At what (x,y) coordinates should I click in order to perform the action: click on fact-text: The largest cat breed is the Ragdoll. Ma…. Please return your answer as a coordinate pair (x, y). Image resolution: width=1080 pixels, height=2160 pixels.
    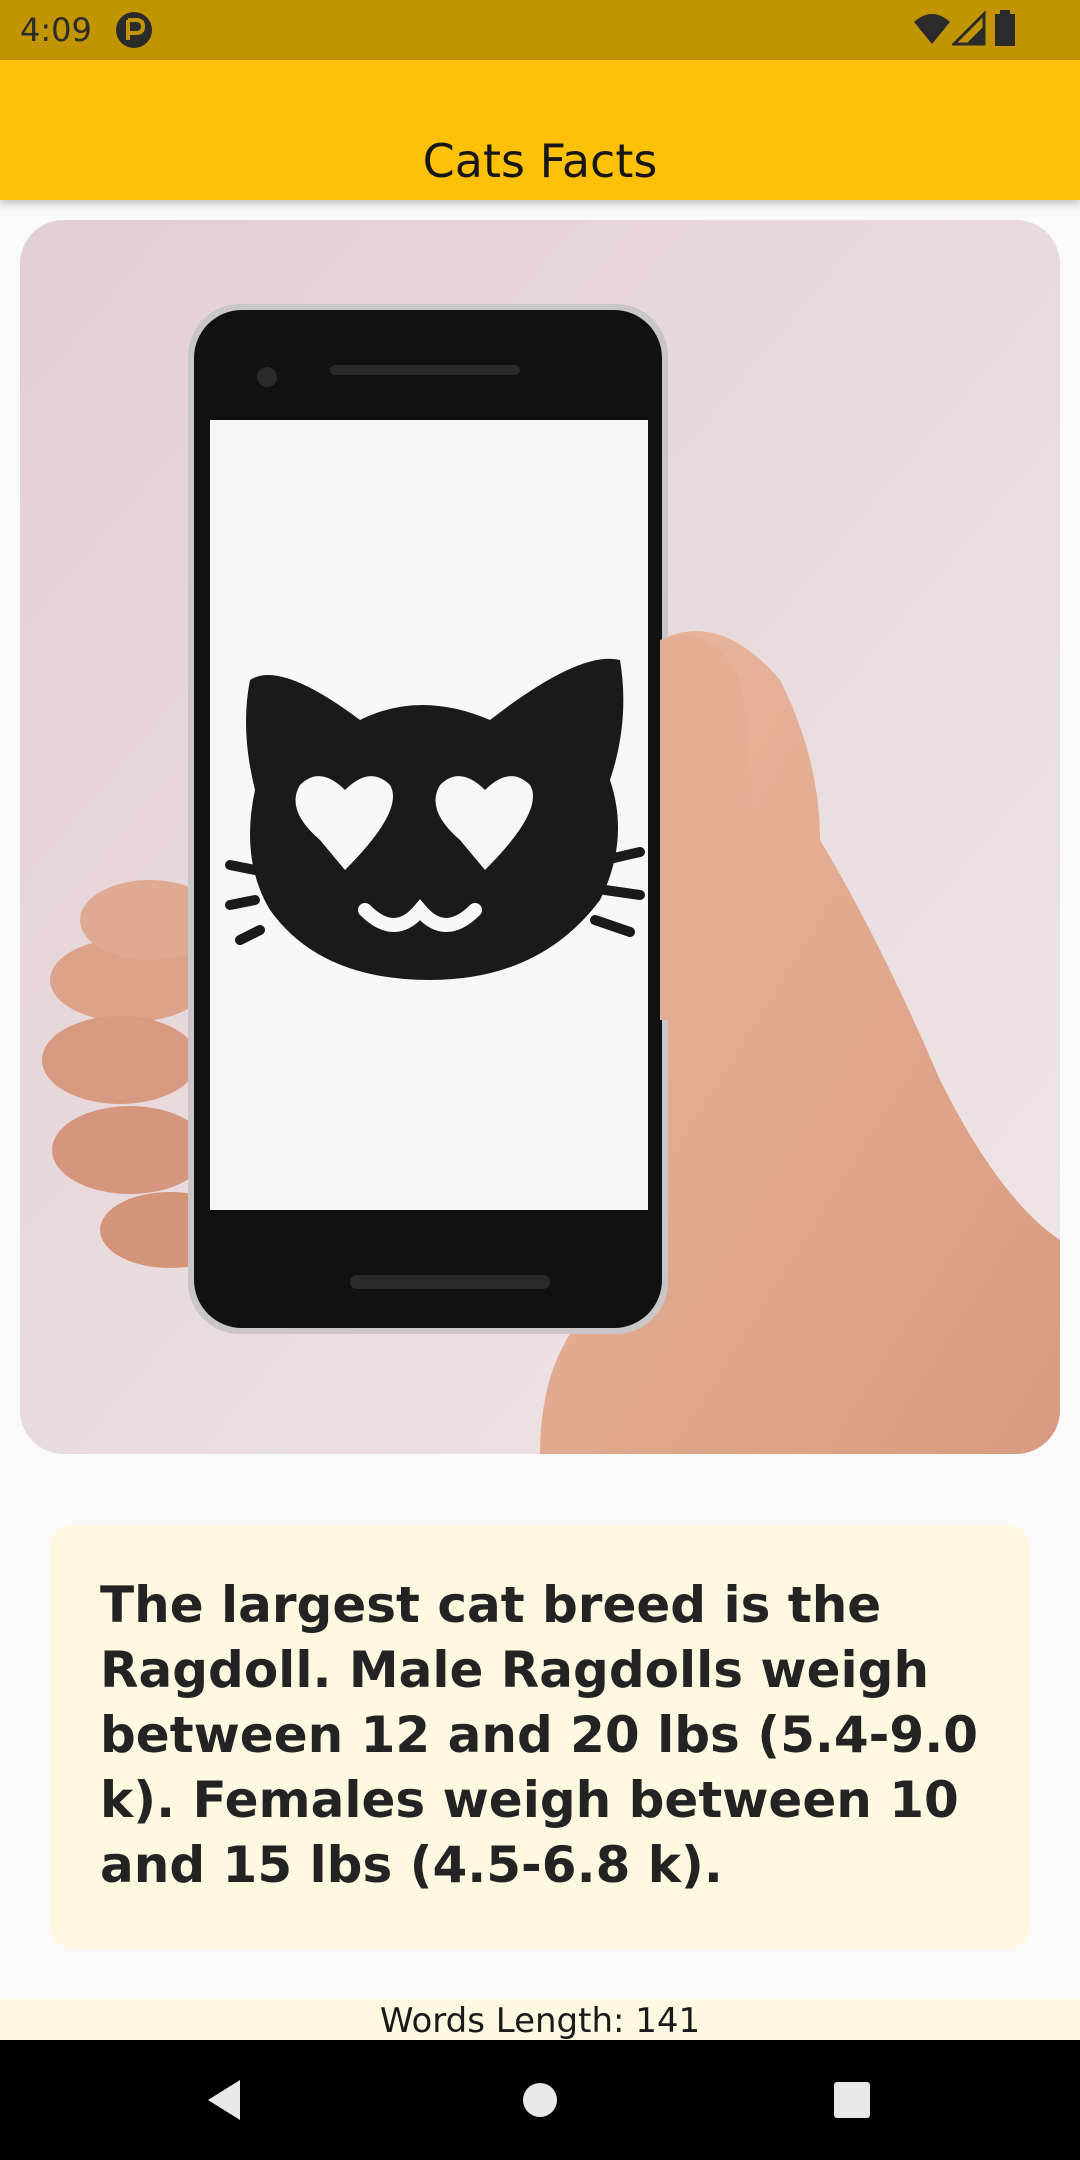
    Looking at the image, I should click on (539, 1735).